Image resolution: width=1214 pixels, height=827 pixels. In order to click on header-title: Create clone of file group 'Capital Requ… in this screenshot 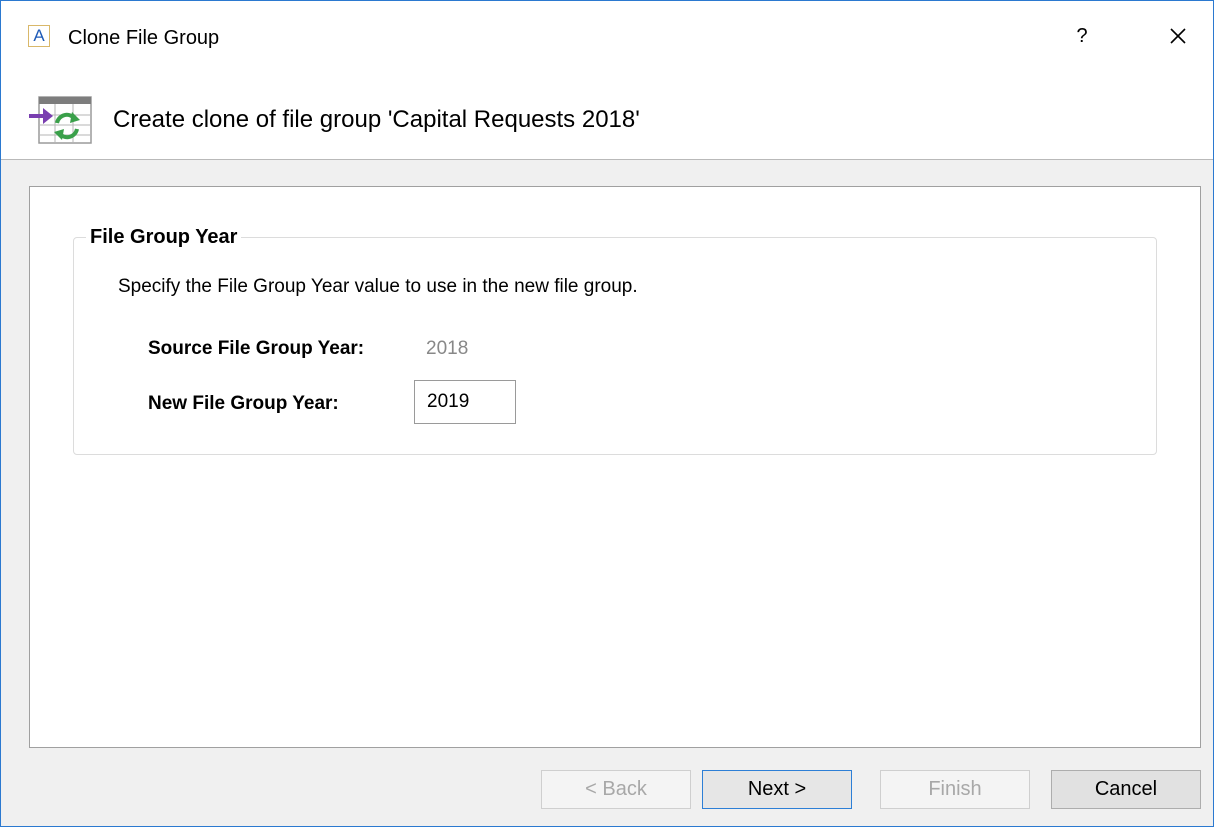, I will do `click(376, 119)`.